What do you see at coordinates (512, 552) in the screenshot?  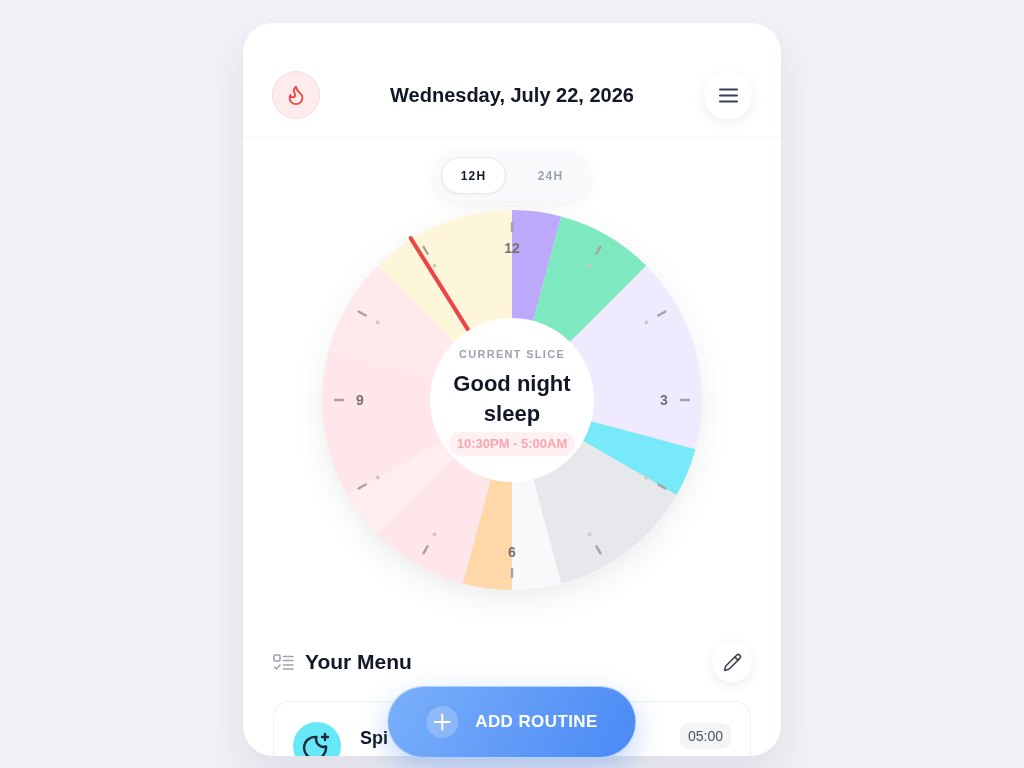 I see `hour-label: 6` at bounding box center [512, 552].